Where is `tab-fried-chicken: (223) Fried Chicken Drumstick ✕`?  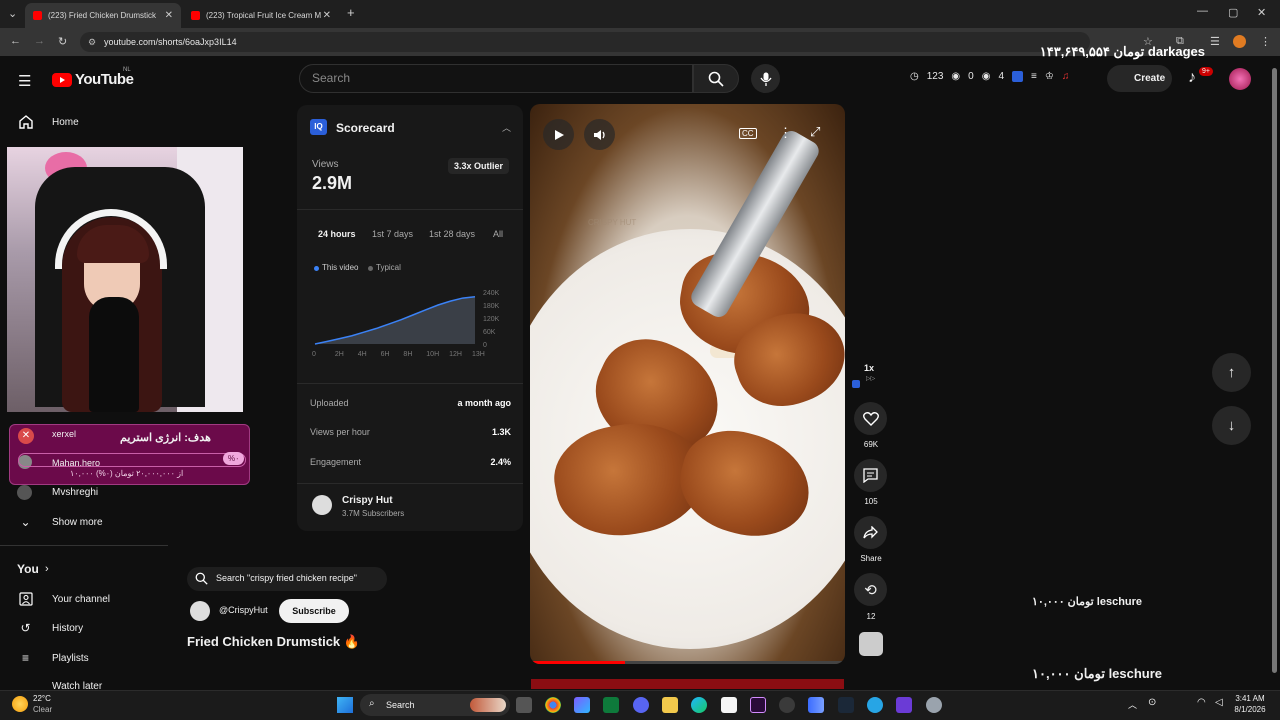 tab-fried-chicken: (223) Fried Chicken Drumstick ✕ is located at coordinates (103, 15).